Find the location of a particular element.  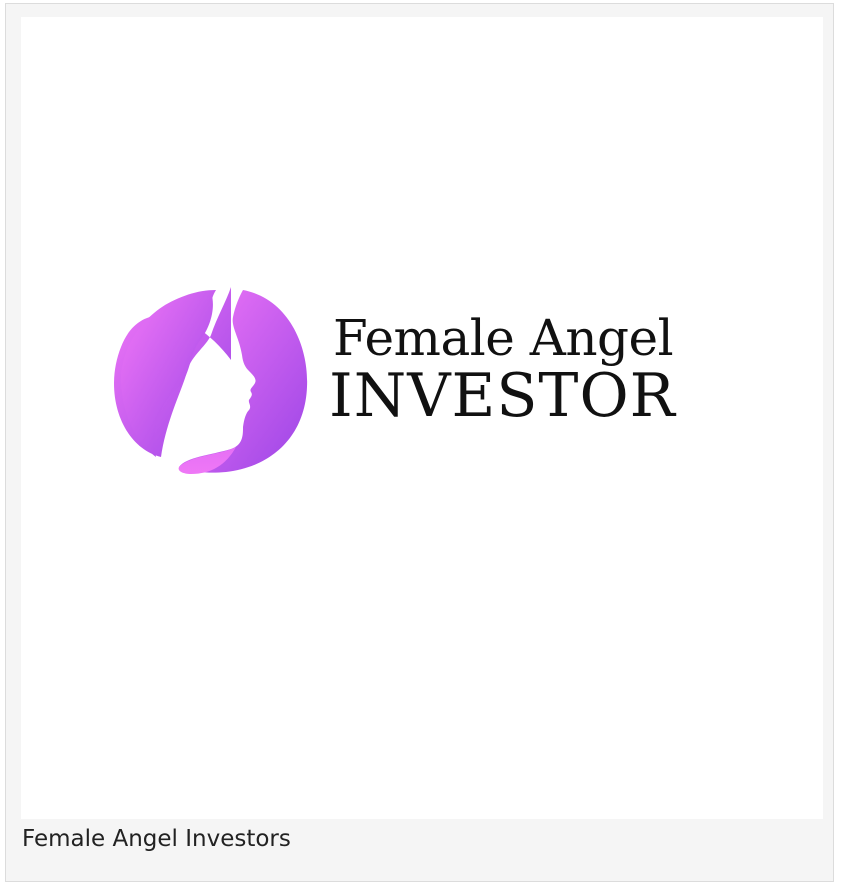

image-caption: Female Angel Investors is located at coordinates (156, 839).